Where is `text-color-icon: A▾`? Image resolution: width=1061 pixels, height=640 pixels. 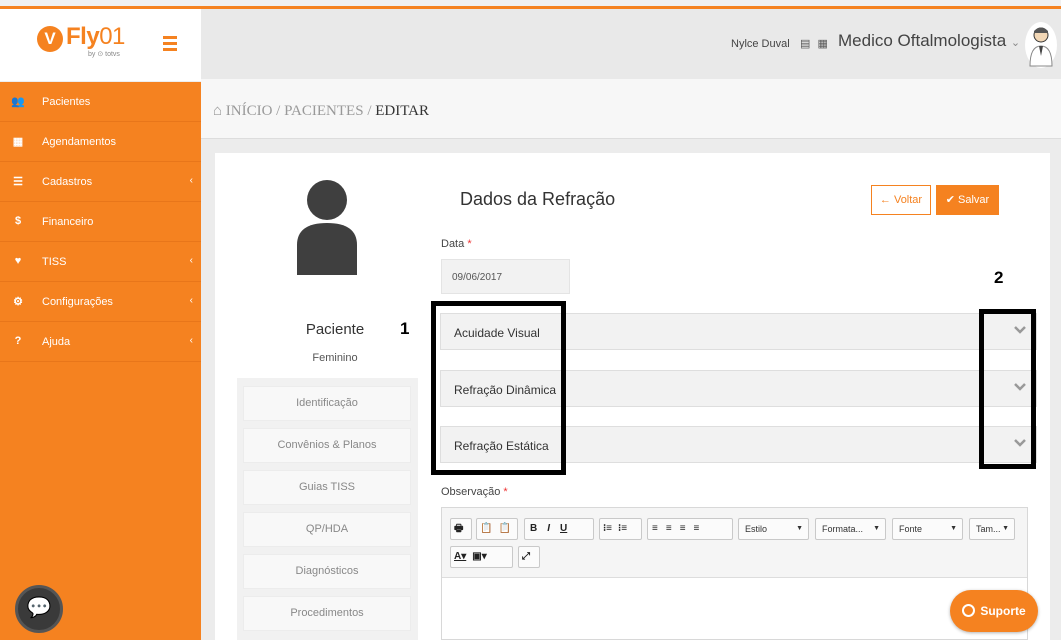 text-color-icon: A▾ is located at coordinates (460, 557).